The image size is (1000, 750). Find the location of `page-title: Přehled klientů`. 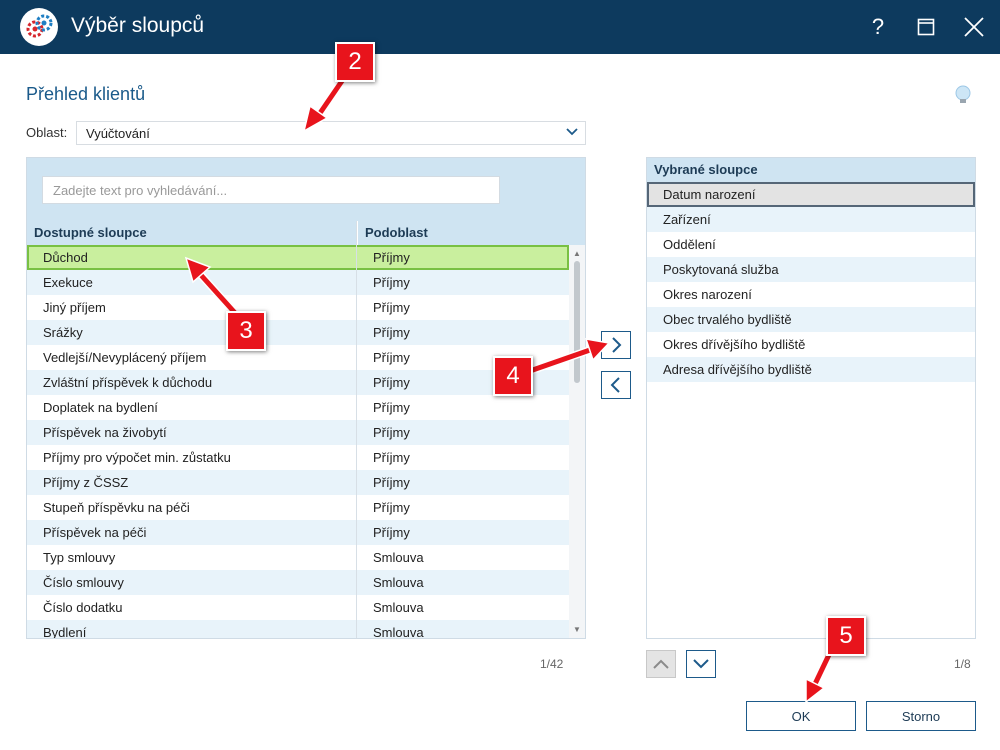

page-title: Přehled klientů is located at coordinates (86, 94).